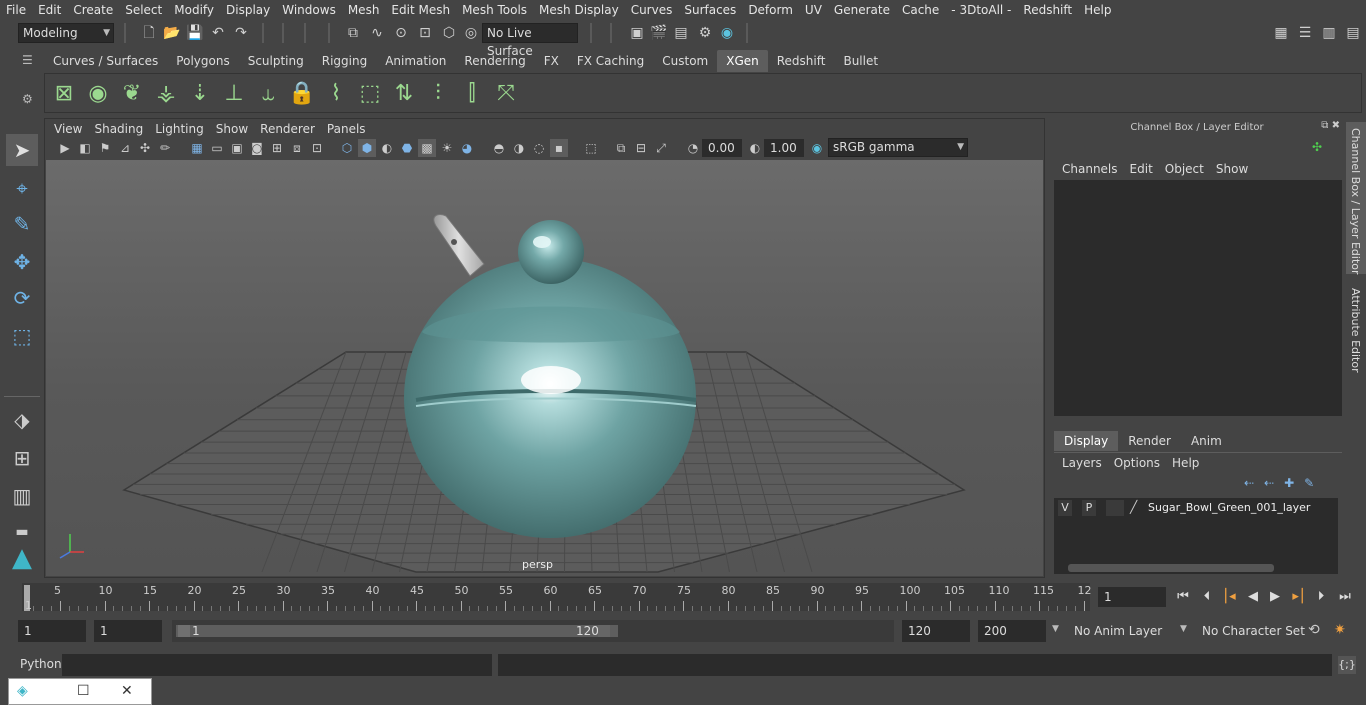 The image size is (1366, 705). I want to click on command-input, so click(277, 665).